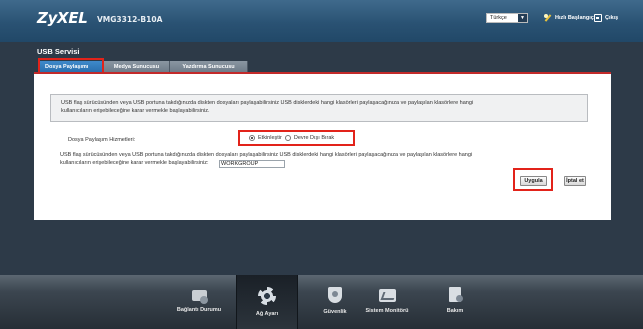 The width and height of the screenshot is (643, 329). What do you see at coordinates (137, 66) in the screenshot?
I see `tab-media-server: Medya Sunucusu` at bounding box center [137, 66].